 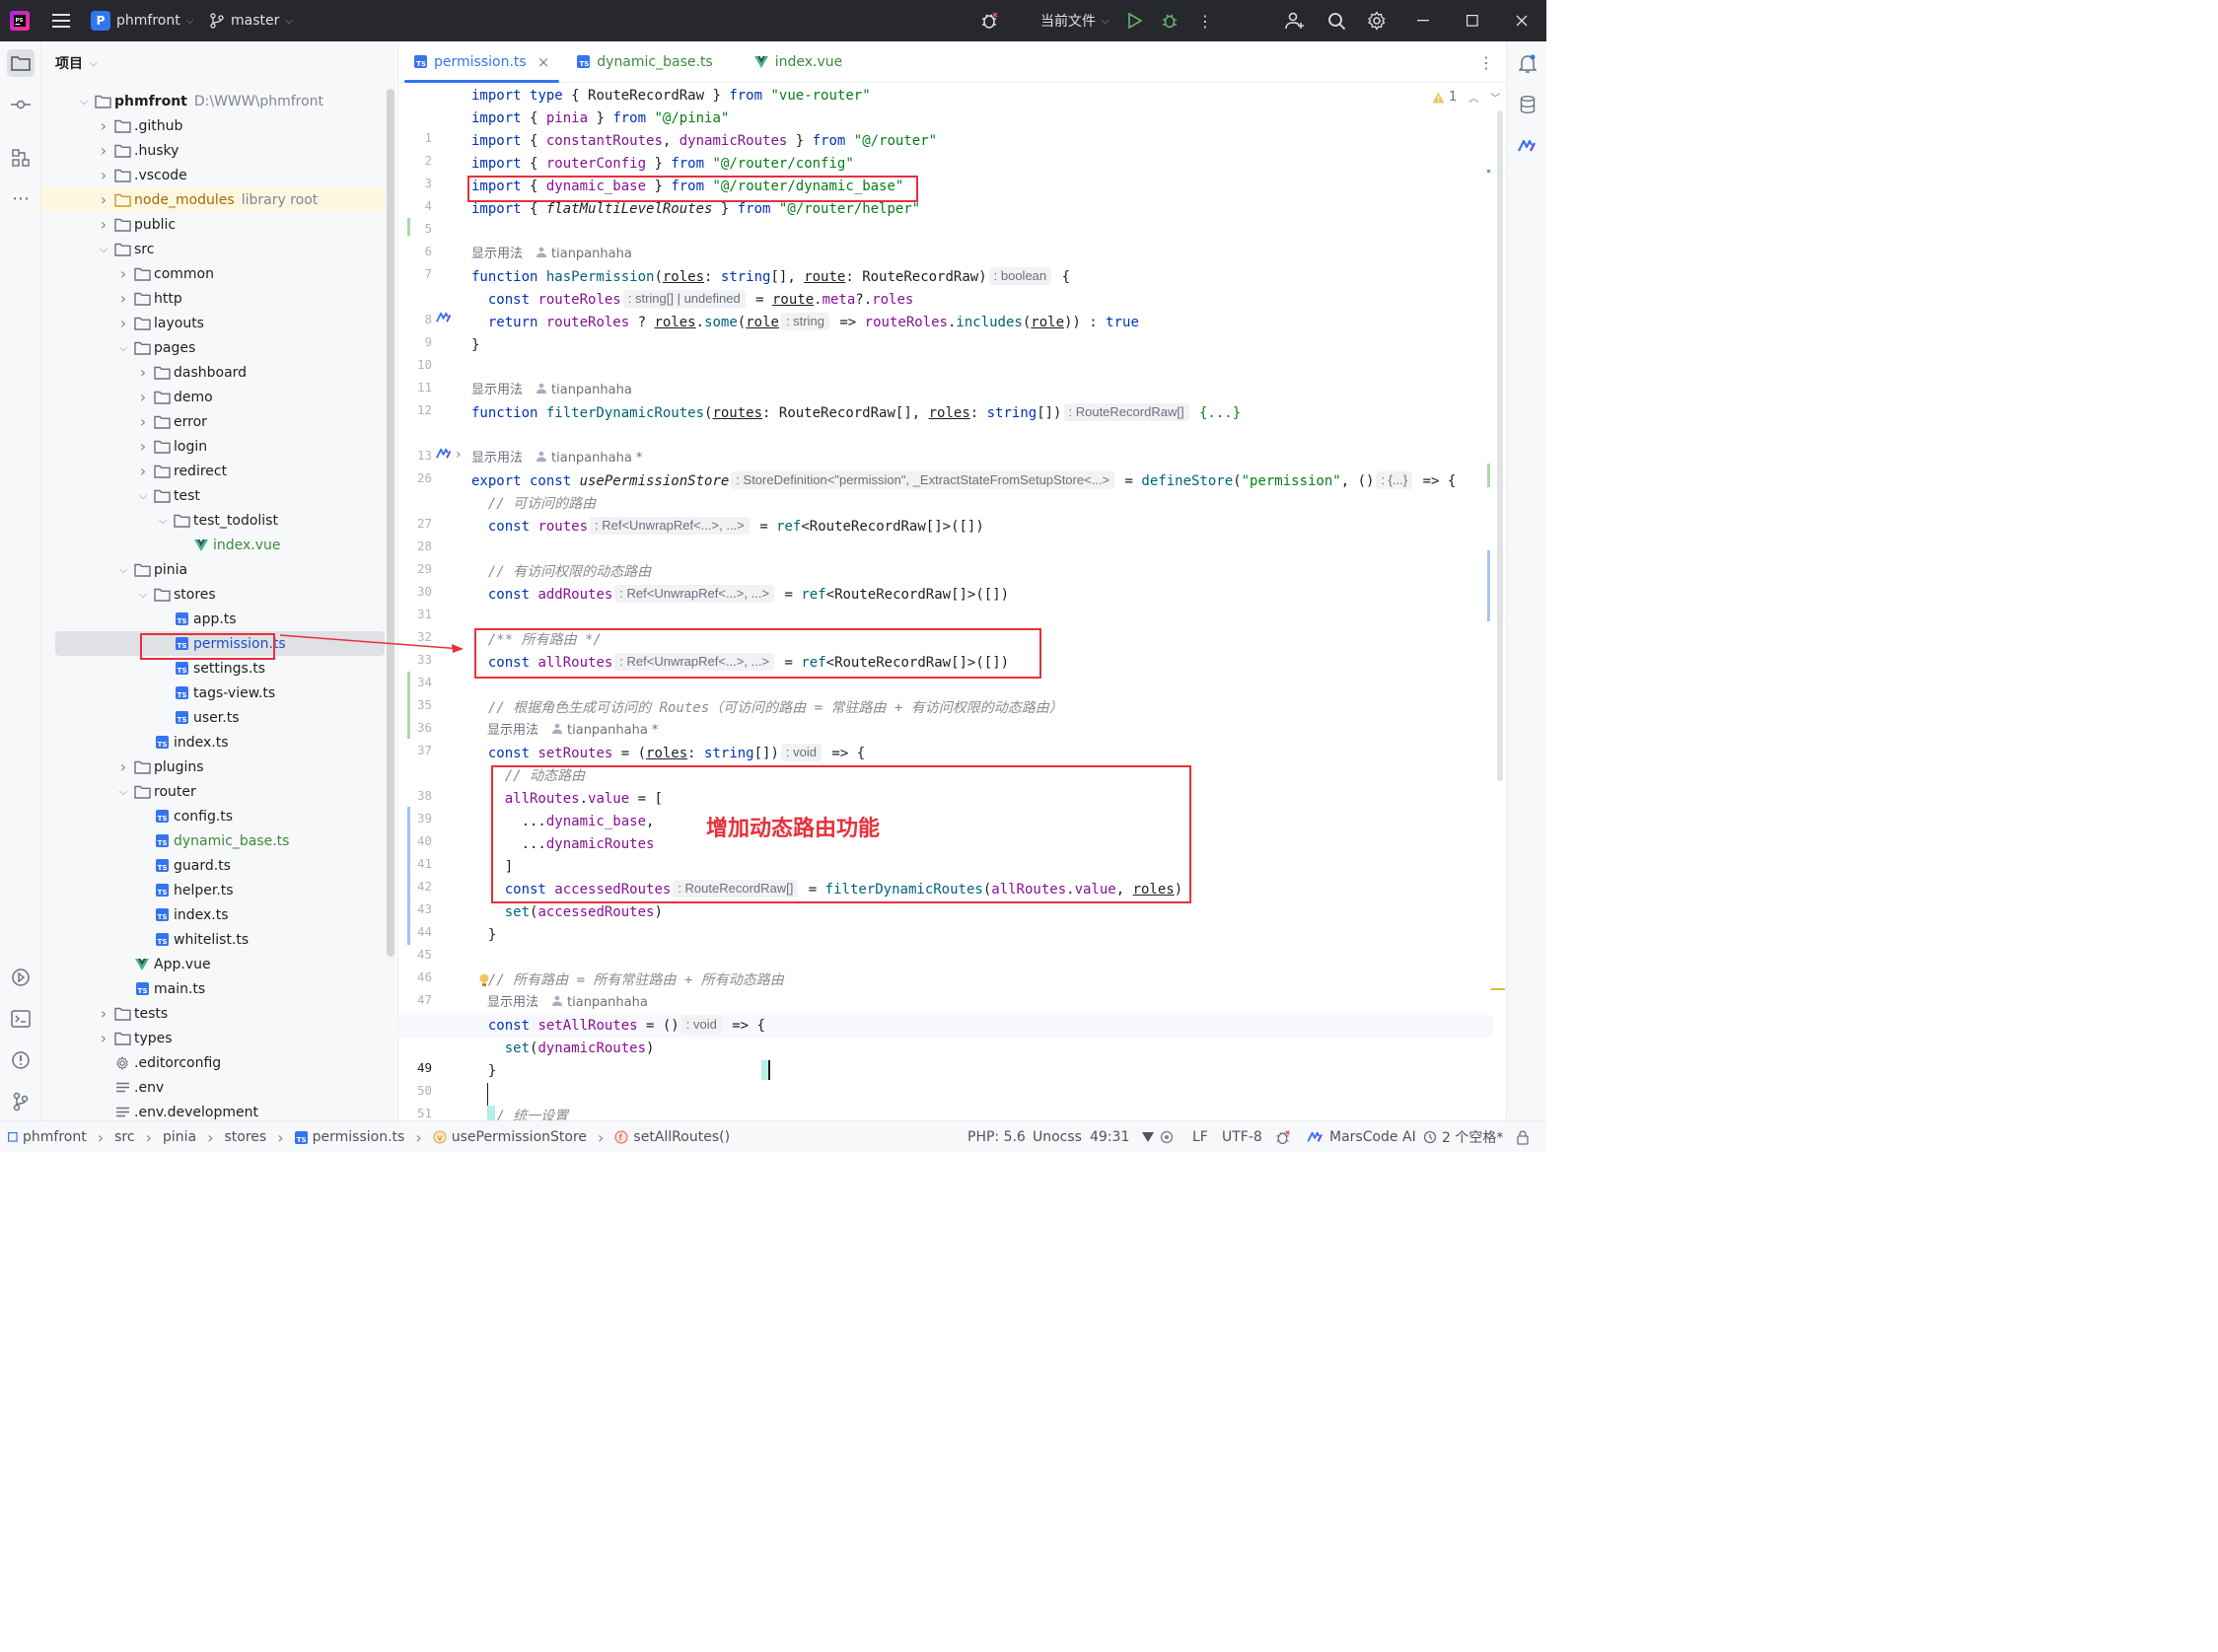 I want to click on close-window-button, so click(x=1522, y=20).